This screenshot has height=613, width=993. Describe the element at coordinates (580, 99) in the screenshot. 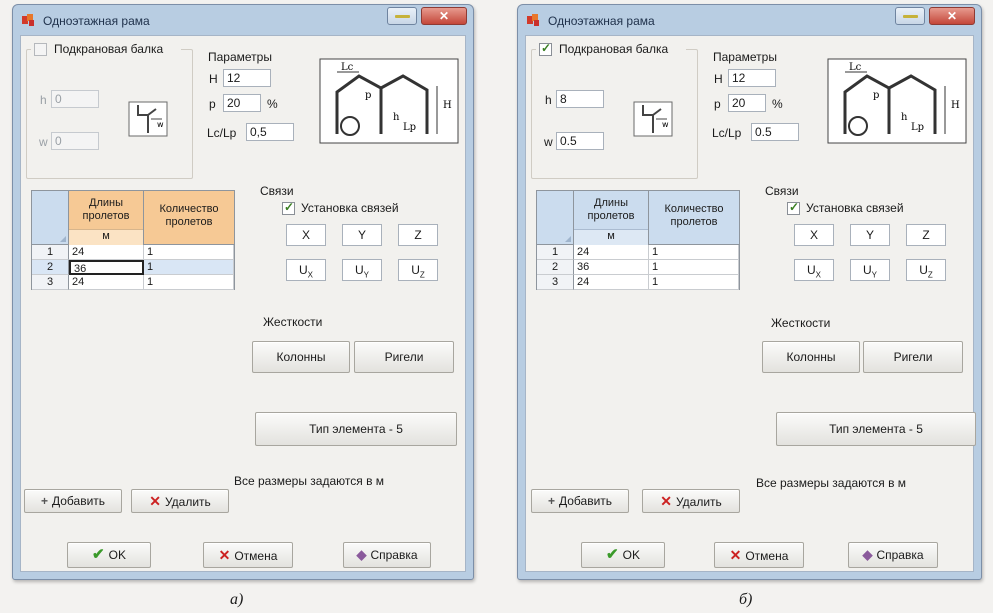

I see `h-input: 8` at that location.